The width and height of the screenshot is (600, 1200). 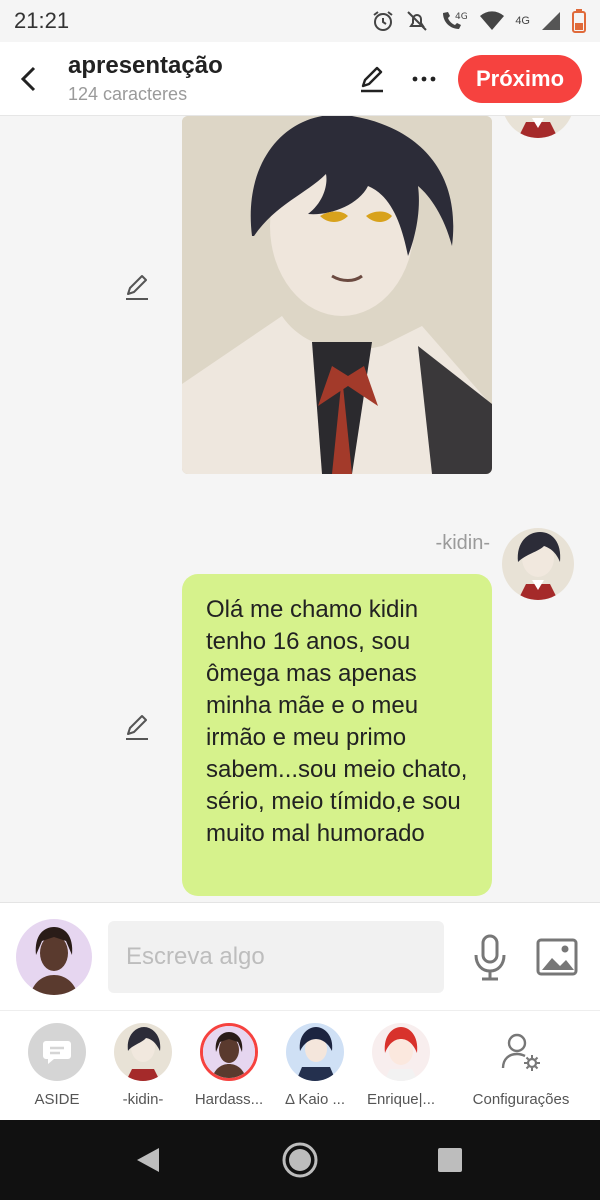 I want to click on system-recents-button, so click(x=450, y=1160).